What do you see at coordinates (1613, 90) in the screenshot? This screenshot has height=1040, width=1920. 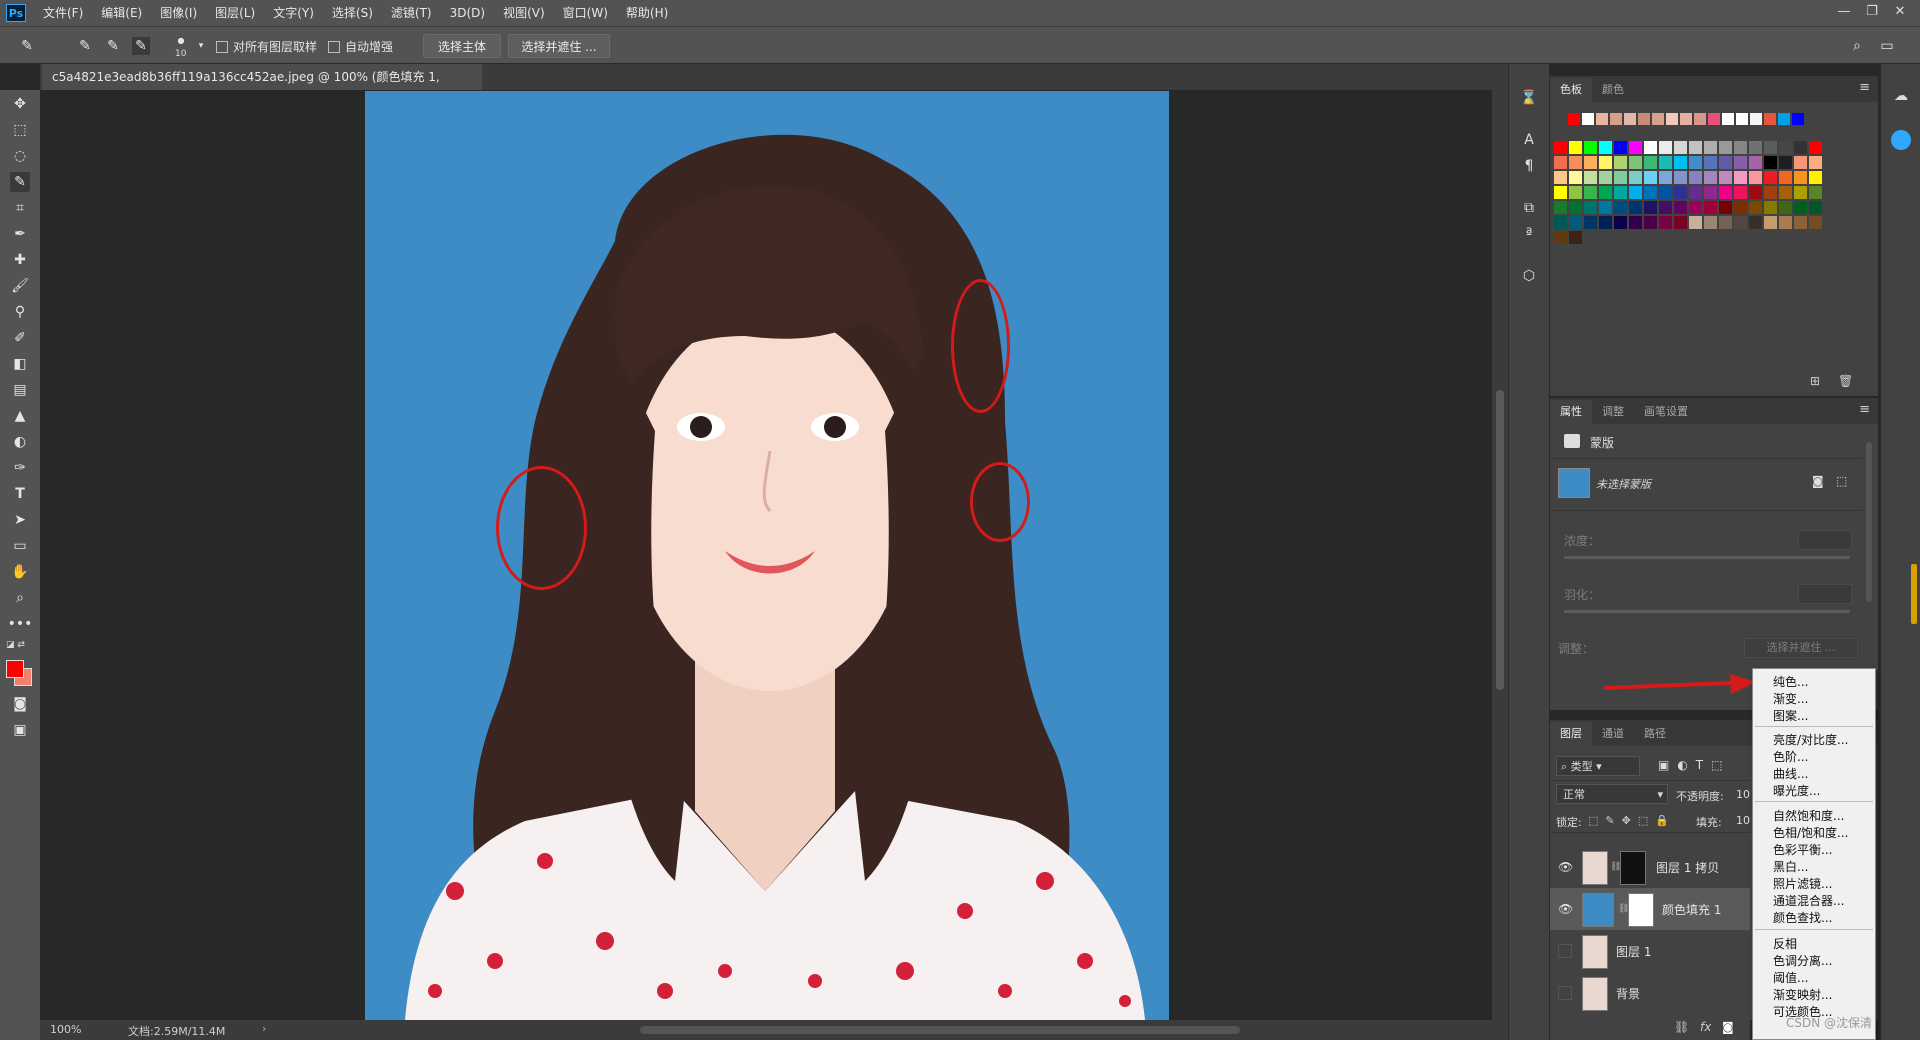 I see `tab-color: 颜色` at bounding box center [1613, 90].